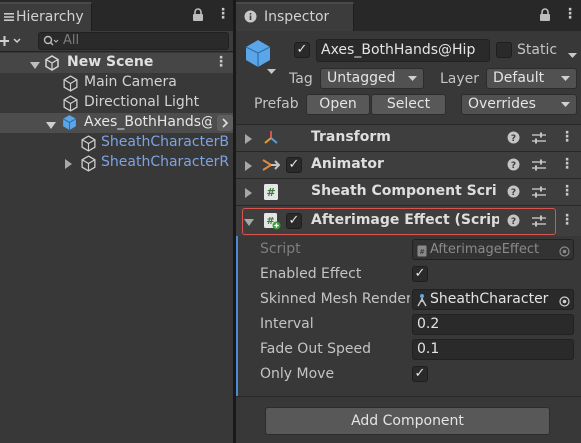 The width and height of the screenshot is (581, 443). Describe the element at coordinates (537, 50) in the screenshot. I see `static-label: Static` at that location.